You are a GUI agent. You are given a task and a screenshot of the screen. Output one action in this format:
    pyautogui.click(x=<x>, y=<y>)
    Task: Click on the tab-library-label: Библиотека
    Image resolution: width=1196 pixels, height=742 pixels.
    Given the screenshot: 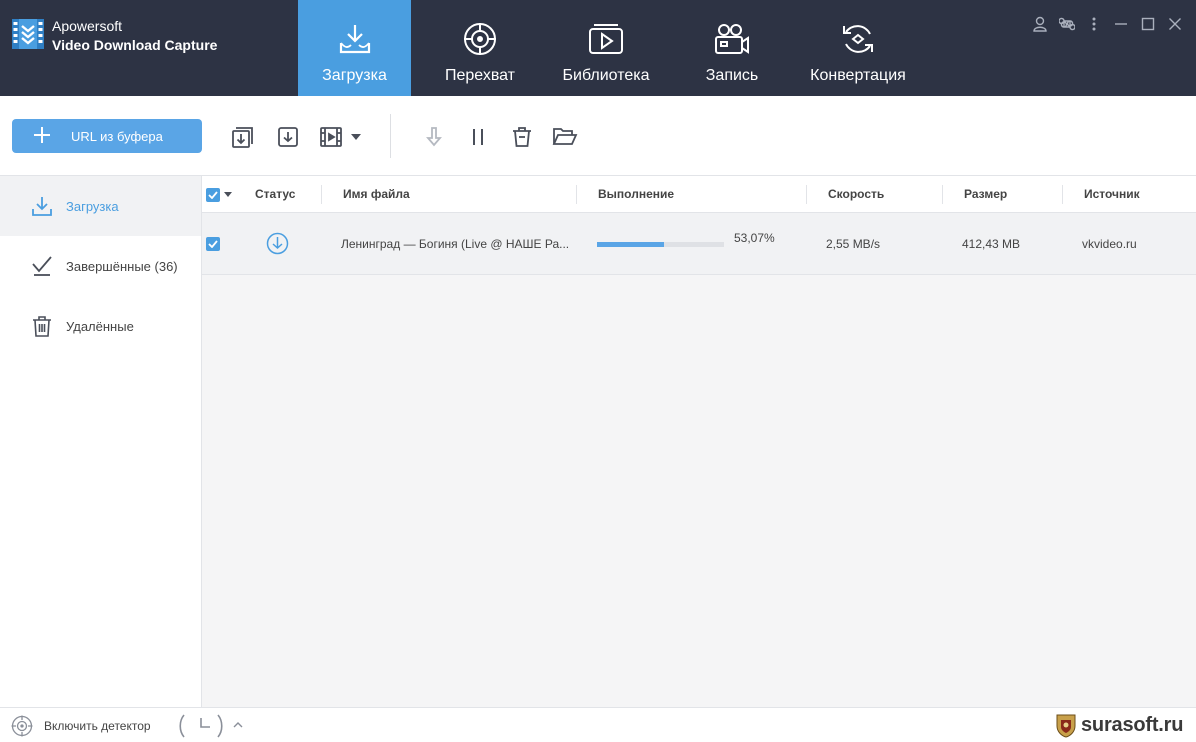 What is the action you would take?
    pyautogui.click(x=606, y=75)
    